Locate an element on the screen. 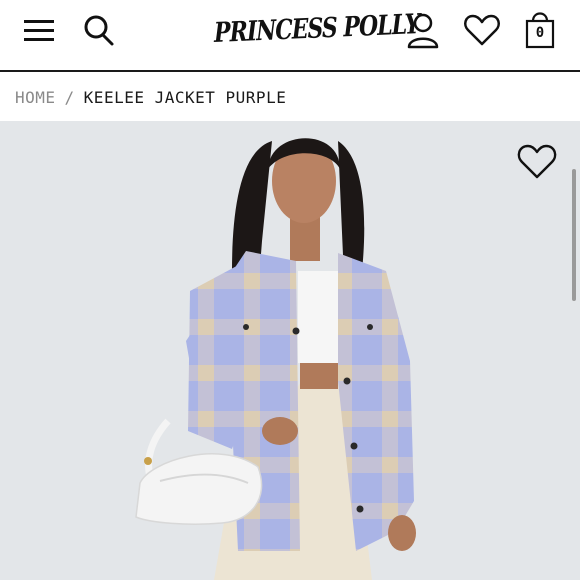  search-icon is located at coordinates (99, 30).